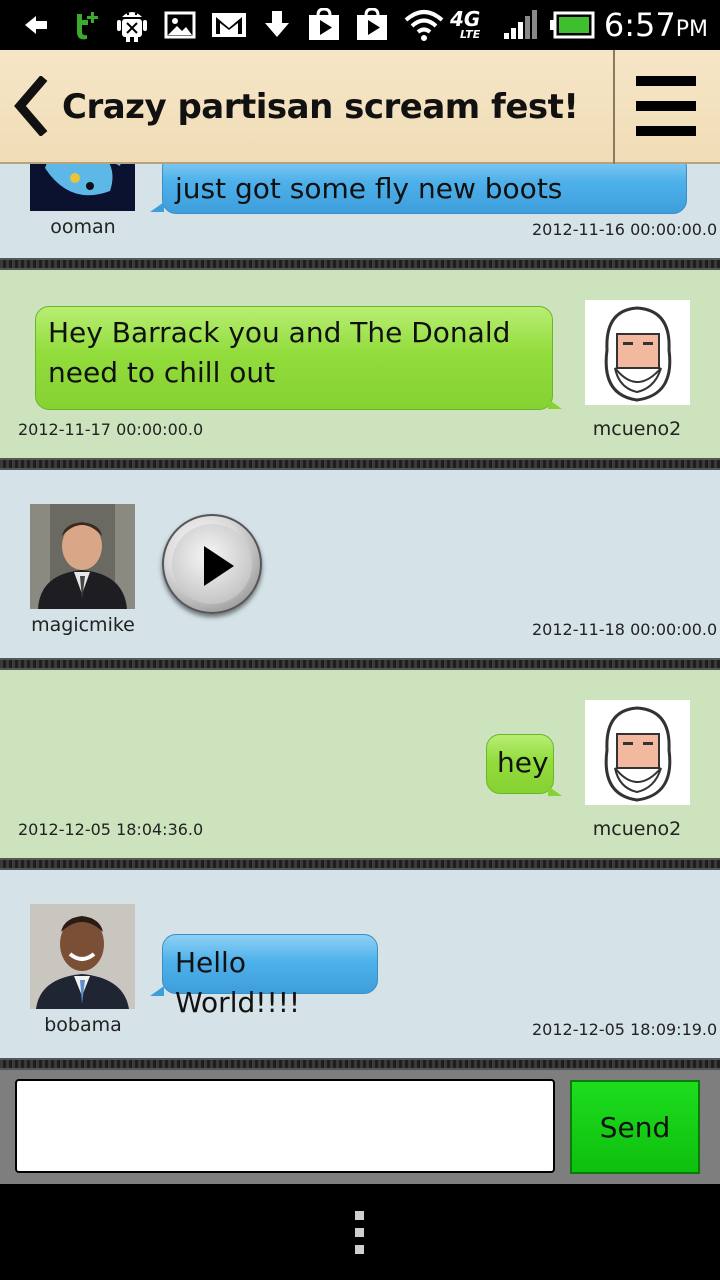 The image size is (720, 1280). I want to click on timestamp: 2012-11-16 00:00:00.0, so click(625, 229).